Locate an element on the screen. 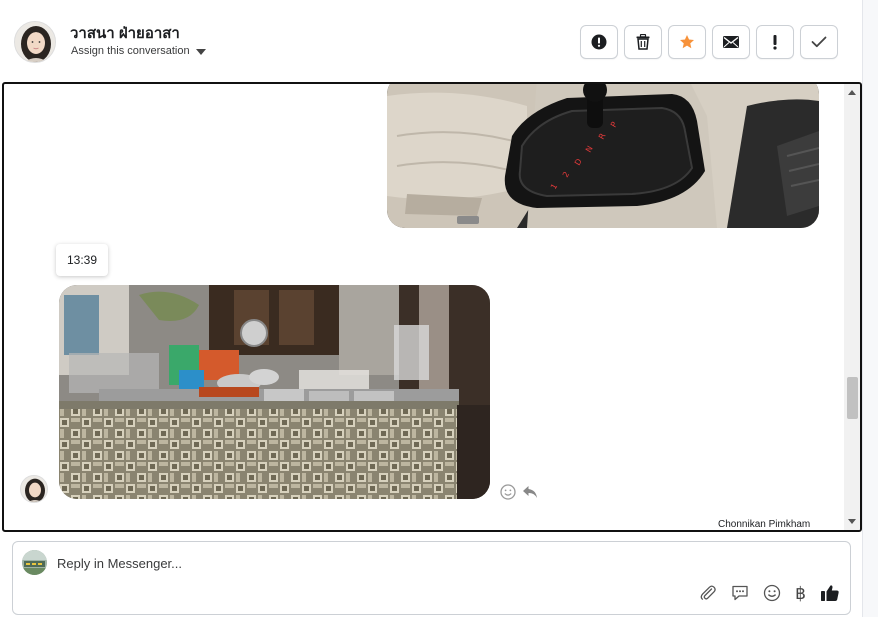  spam-icon is located at coordinates (599, 42).